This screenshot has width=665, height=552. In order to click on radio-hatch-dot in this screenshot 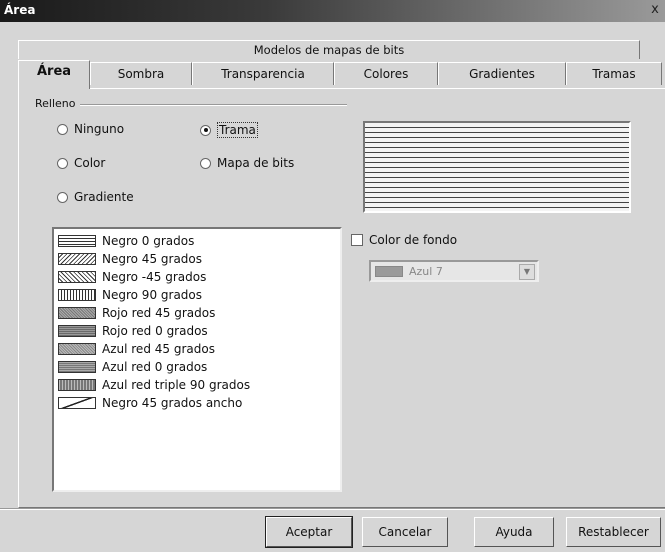, I will do `click(205, 130)`.